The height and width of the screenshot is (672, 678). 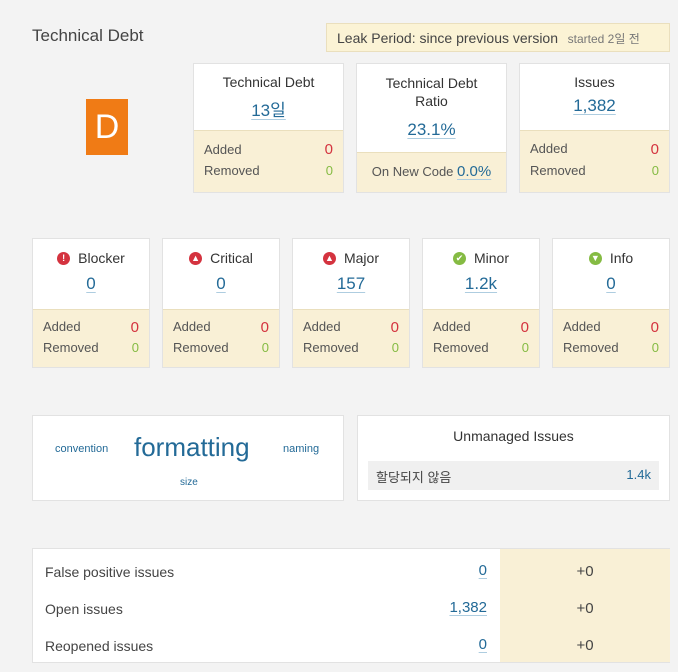 What do you see at coordinates (513, 458) in the screenshot?
I see `unmanaged-issues-panel: Unmanaged Issues 할당되지 않음 1.4k` at bounding box center [513, 458].